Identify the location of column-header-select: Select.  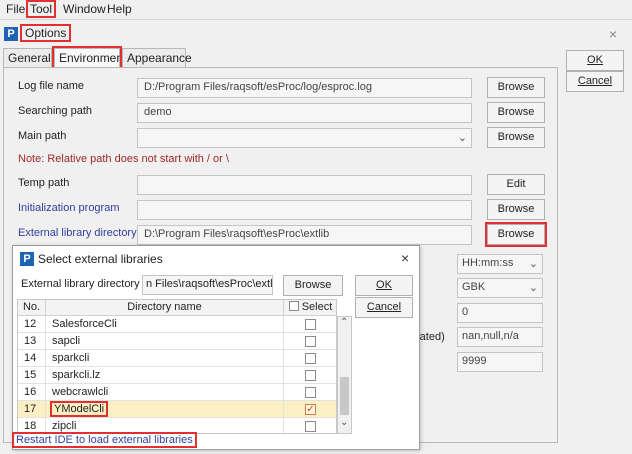
(310, 308).